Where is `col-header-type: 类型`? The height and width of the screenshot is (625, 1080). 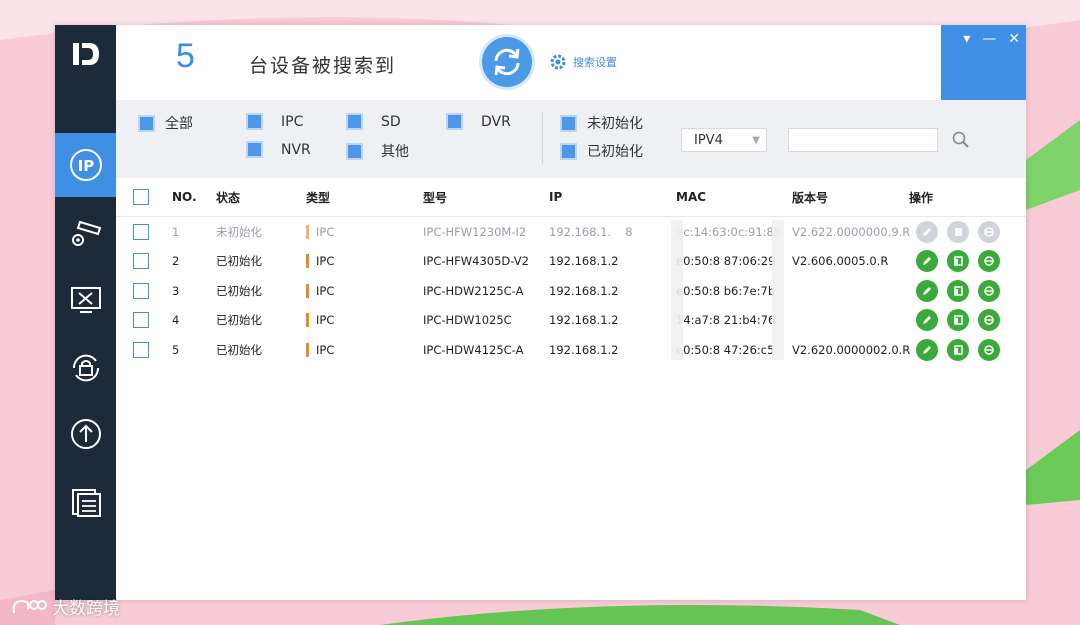
col-header-type: 类型 is located at coordinates (318, 197).